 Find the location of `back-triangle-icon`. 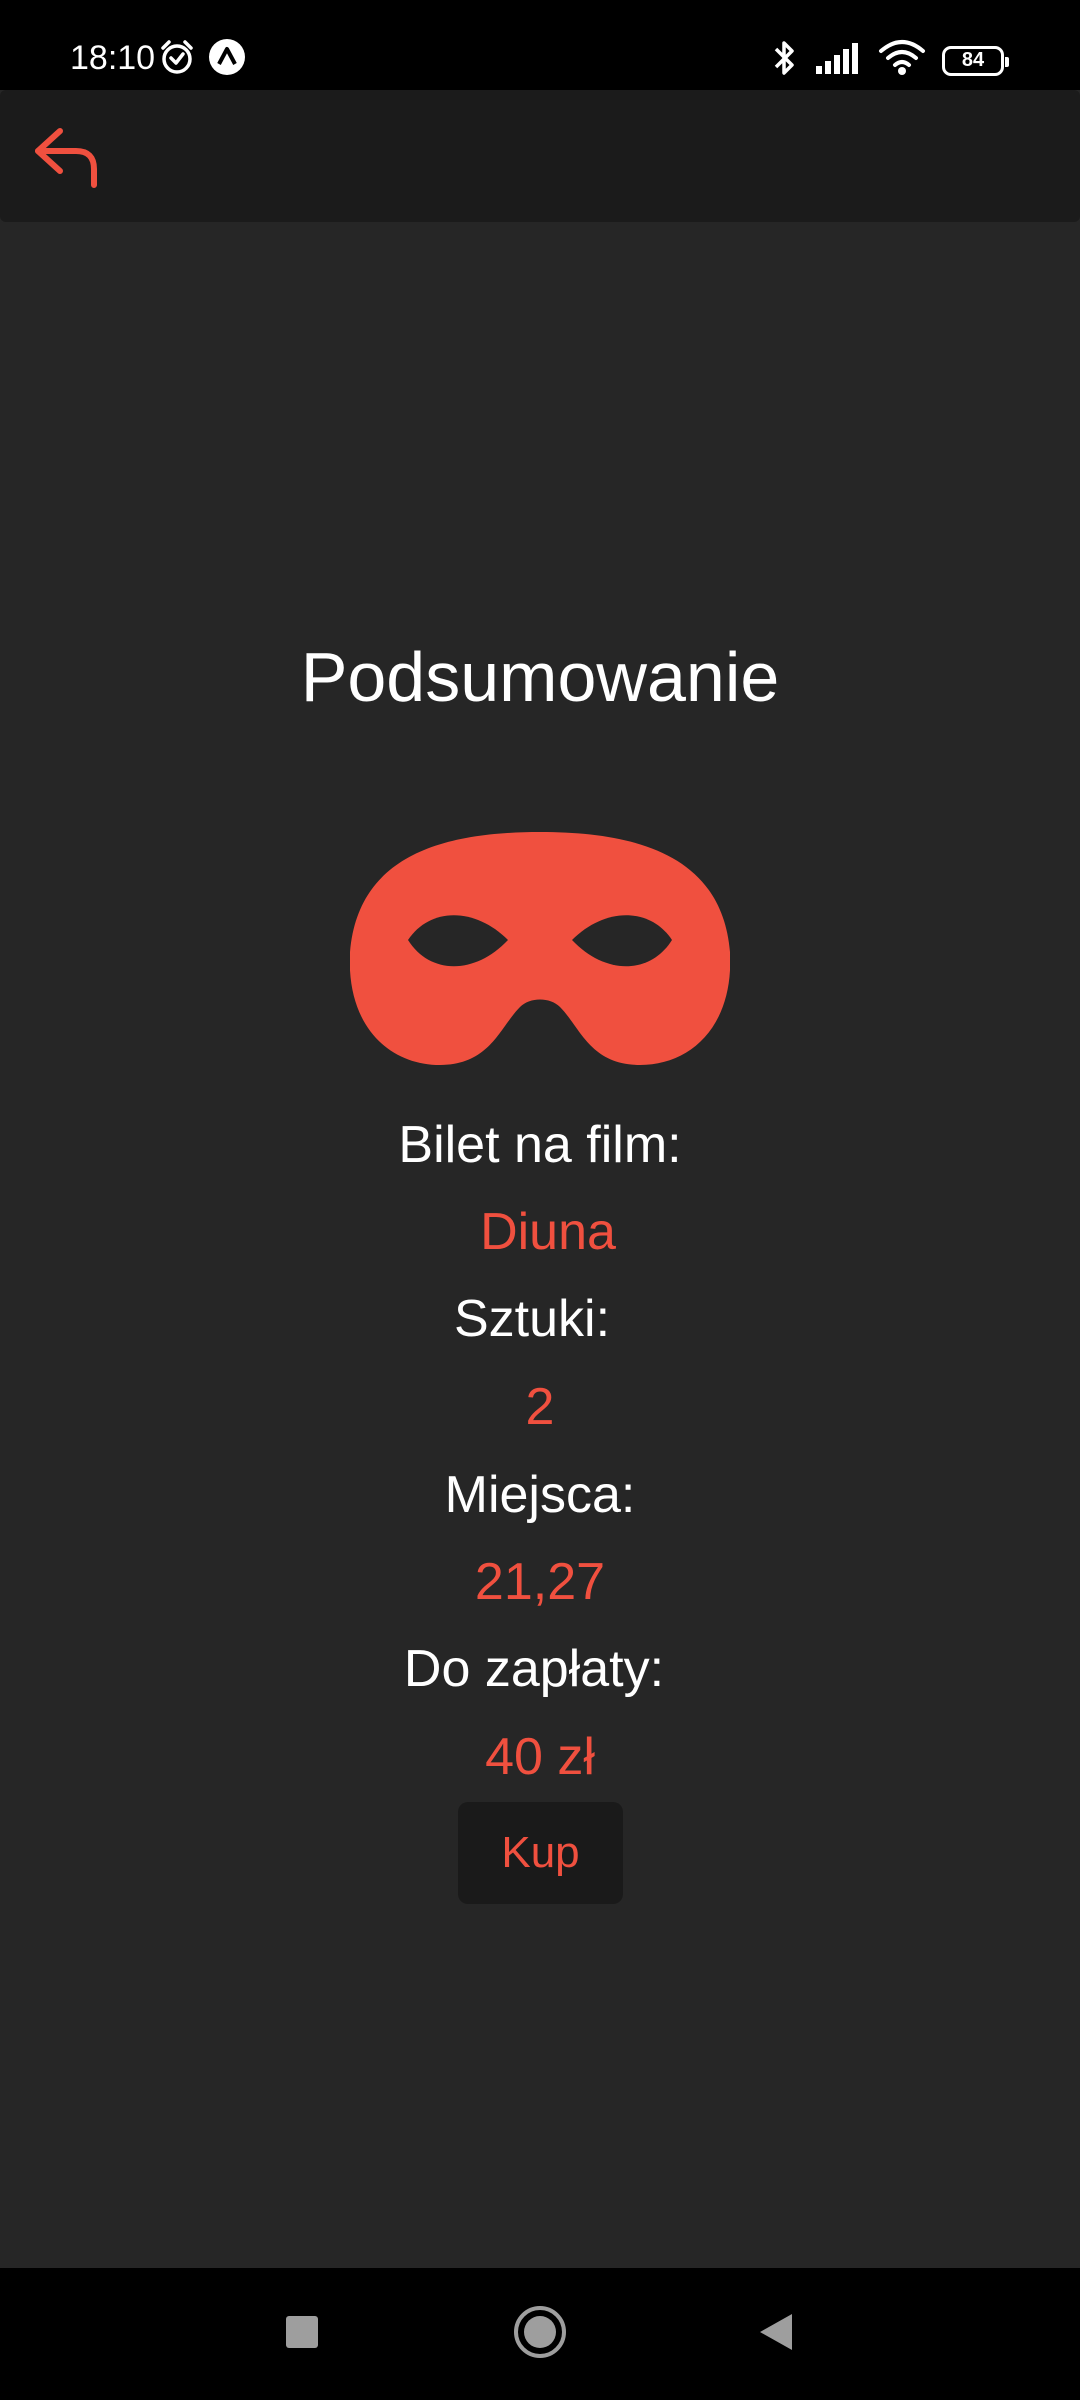

back-triangle-icon is located at coordinates (776, 2334).